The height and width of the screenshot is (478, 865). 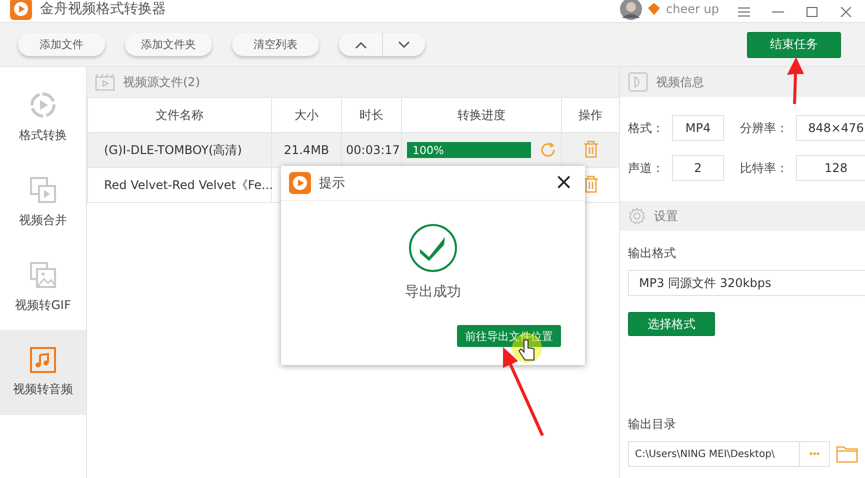 I want to click on field-label: 输出格式, so click(x=652, y=253).